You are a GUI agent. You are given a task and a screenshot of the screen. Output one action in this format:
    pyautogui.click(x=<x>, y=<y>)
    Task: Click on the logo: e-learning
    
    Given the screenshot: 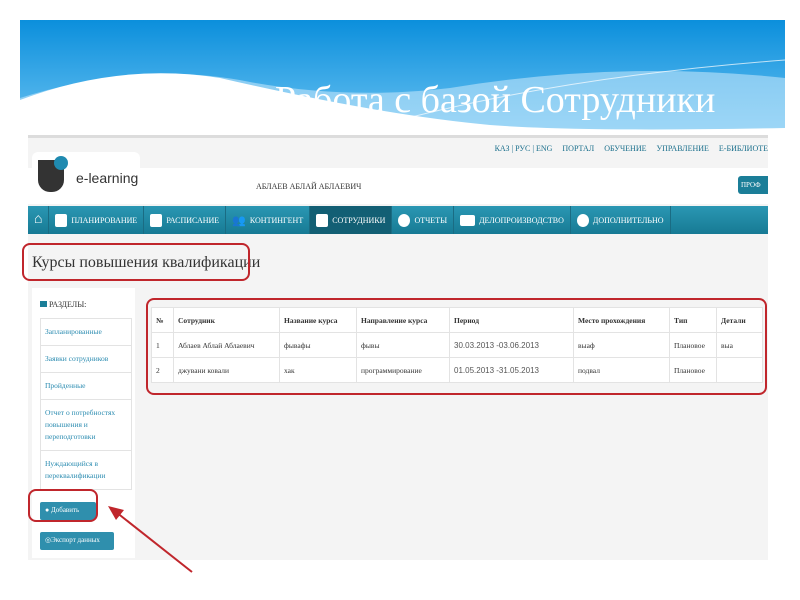 What is the action you would take?
    pyautogui.click(x=86, y=176)
    